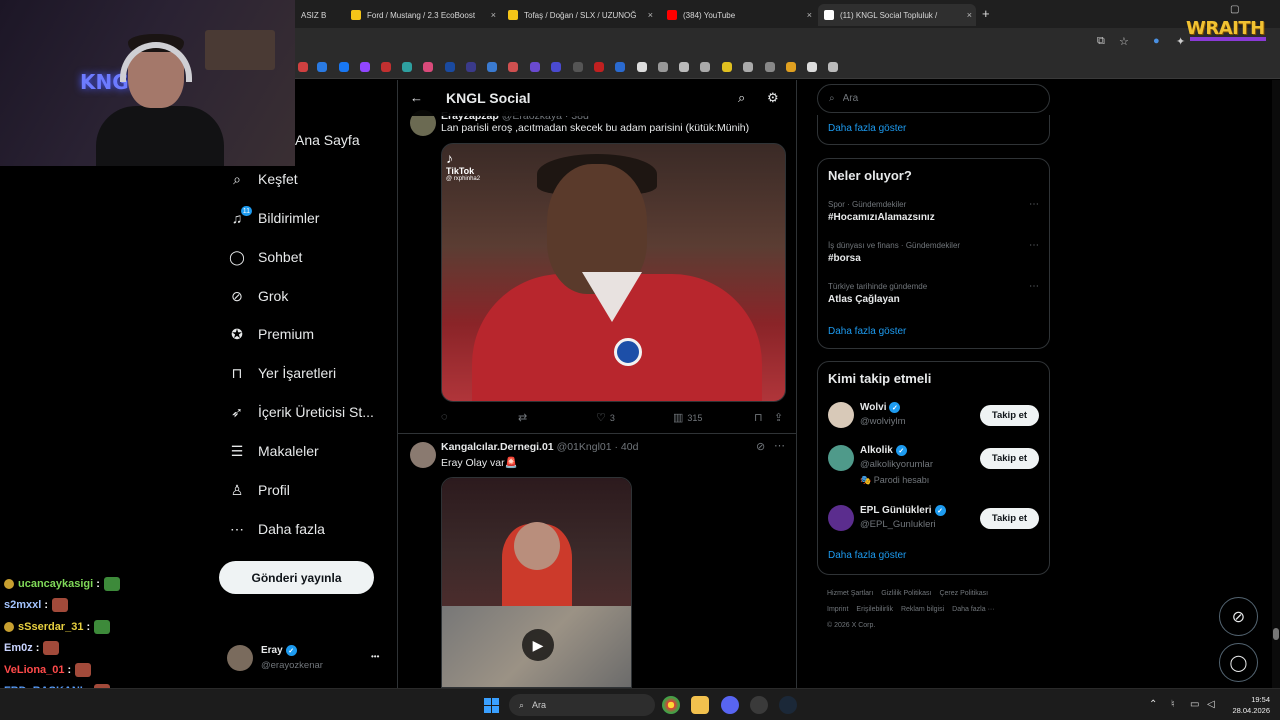 Image resolution: width=1280 pixels, height=720 pixels. I want to click on settings-gear-icon: ⚙, so click(773, 98).